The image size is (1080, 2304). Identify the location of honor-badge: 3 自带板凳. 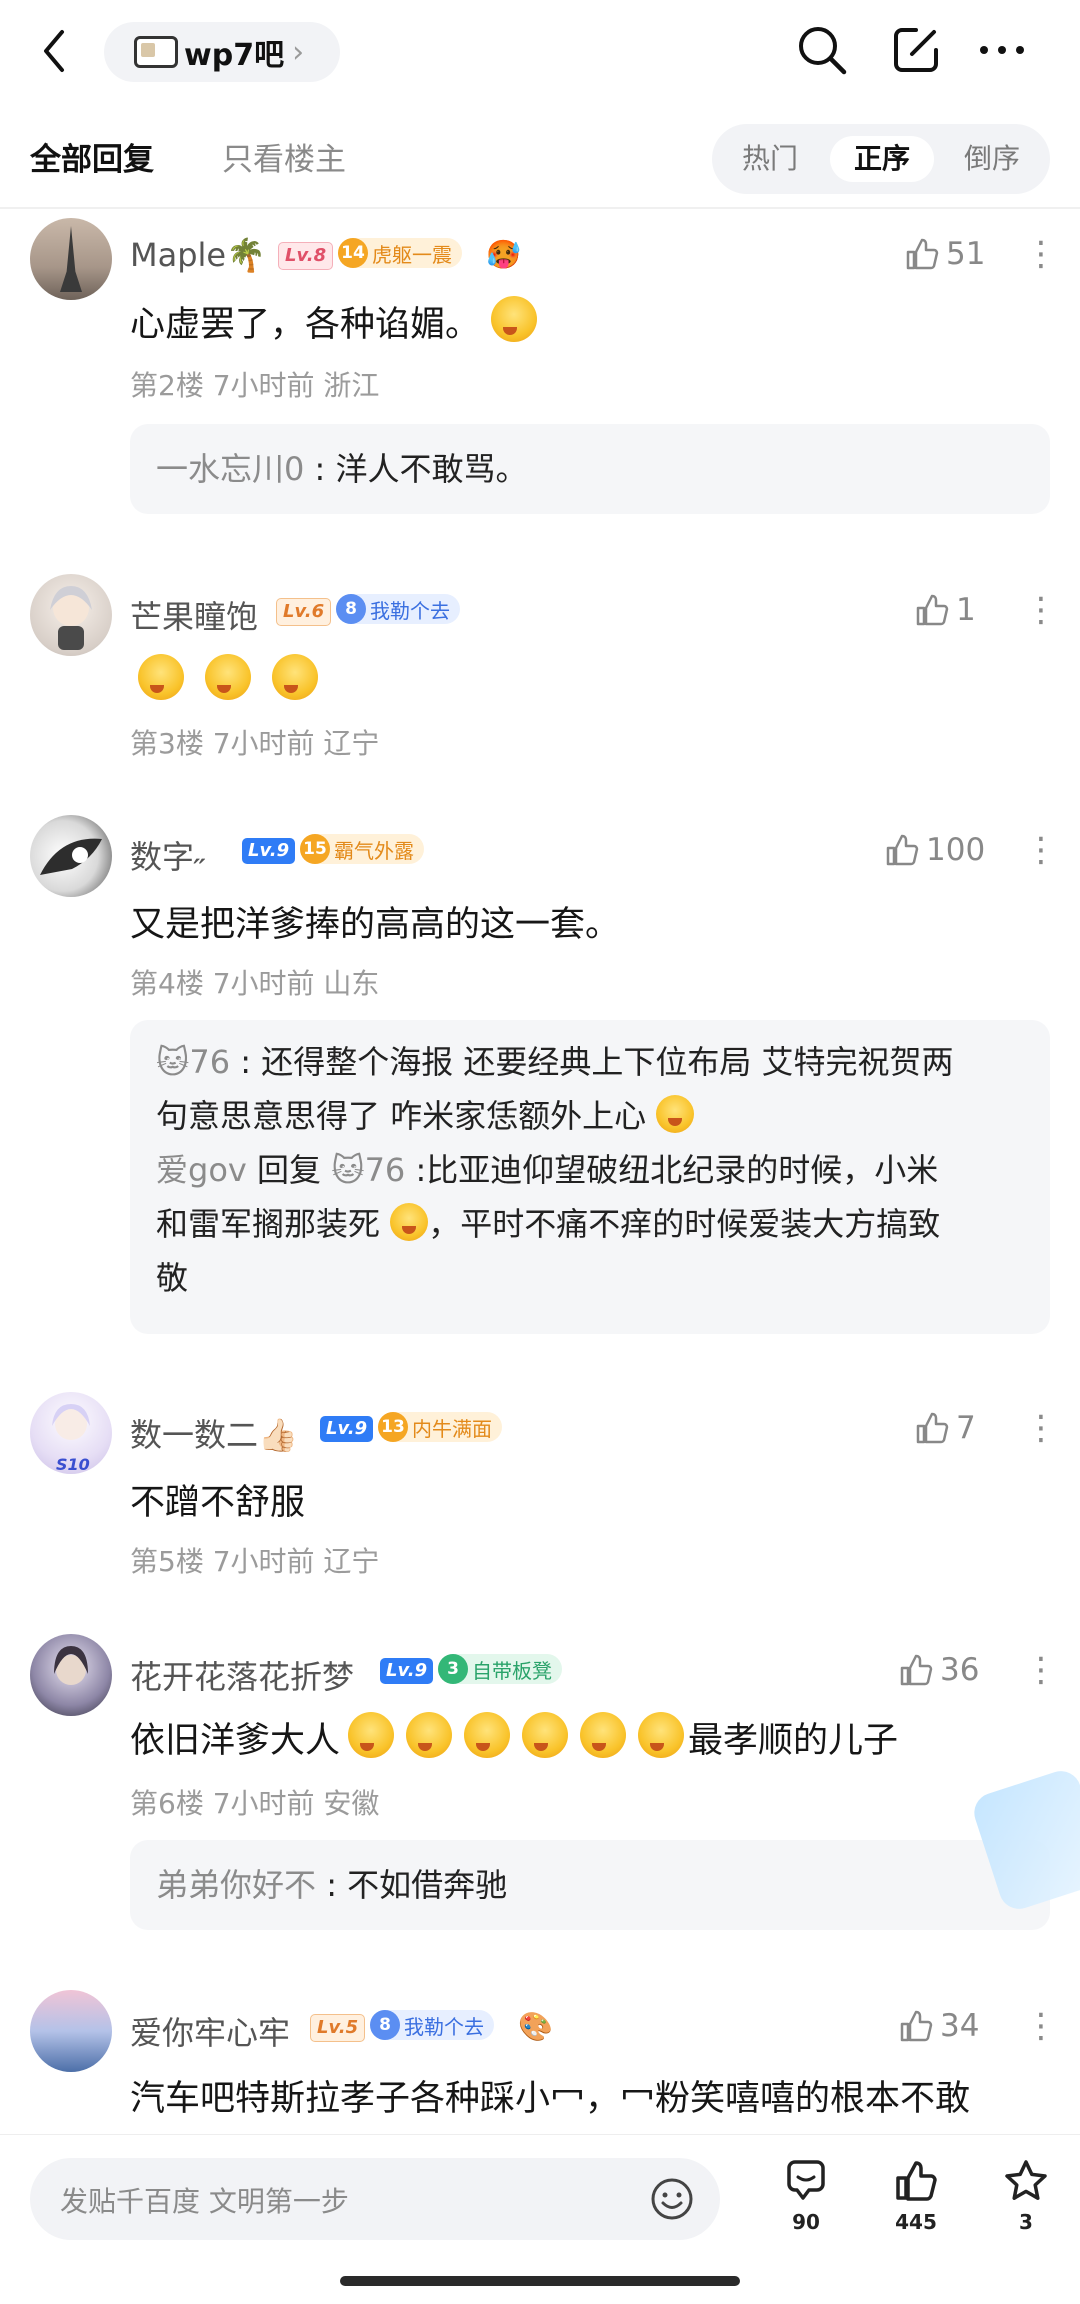
(500, 1669).